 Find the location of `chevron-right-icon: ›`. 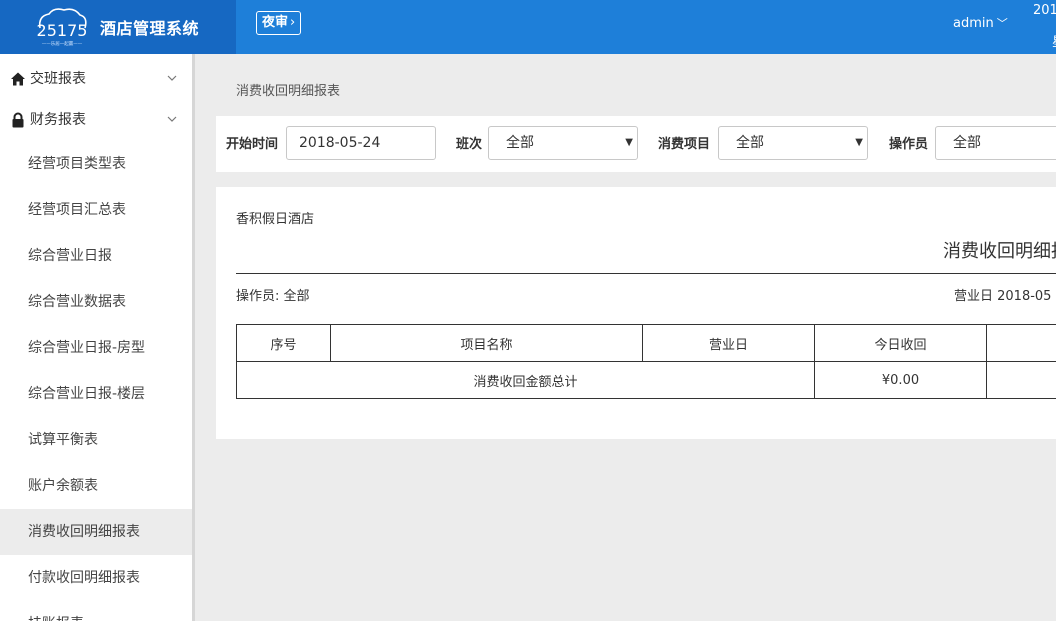

chevron-right-icon: › is located at coordinates (293, 22).